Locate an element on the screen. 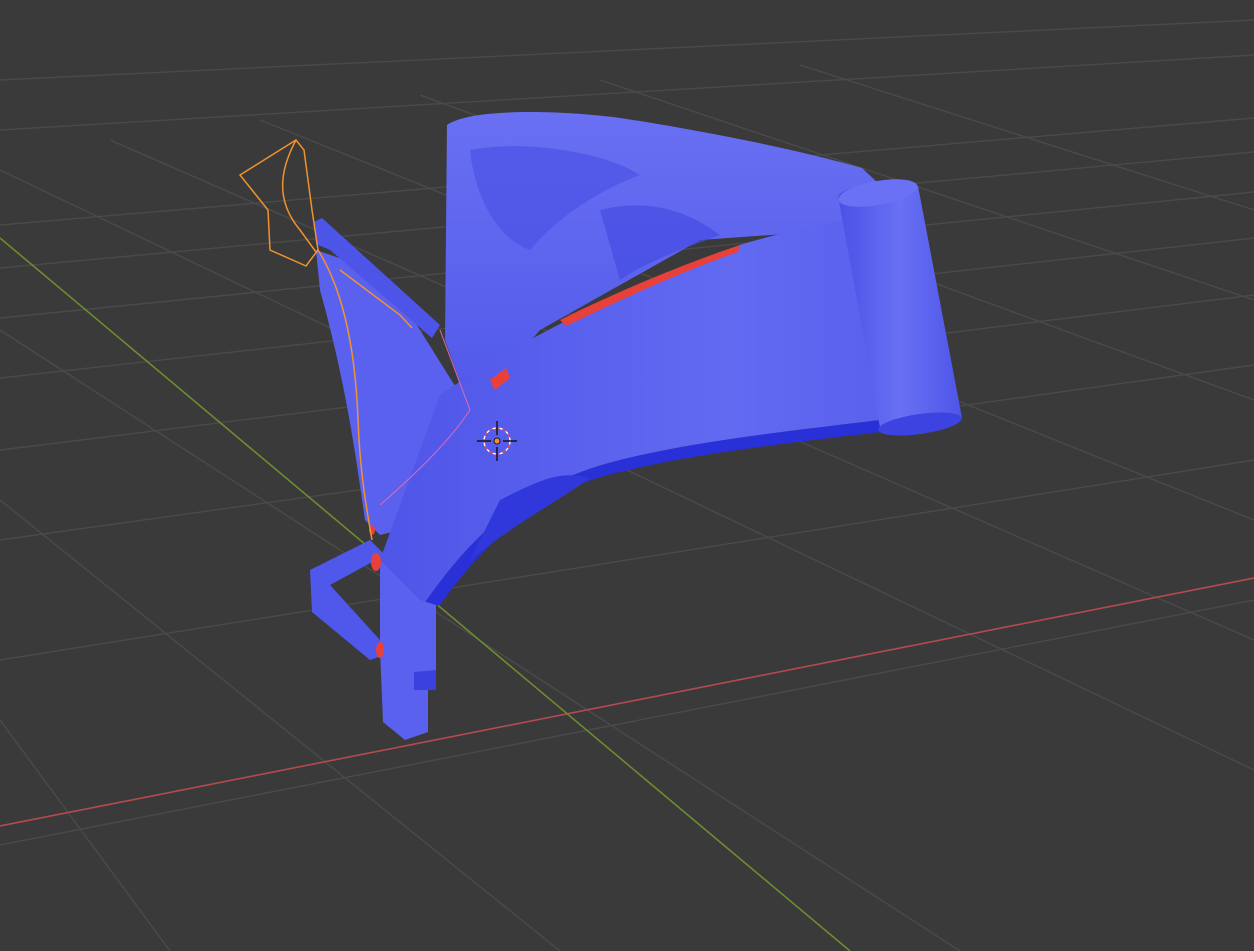 This screenshot has width=1254, height=951. mesh-leg-notch is located at coordinates (425, 680).